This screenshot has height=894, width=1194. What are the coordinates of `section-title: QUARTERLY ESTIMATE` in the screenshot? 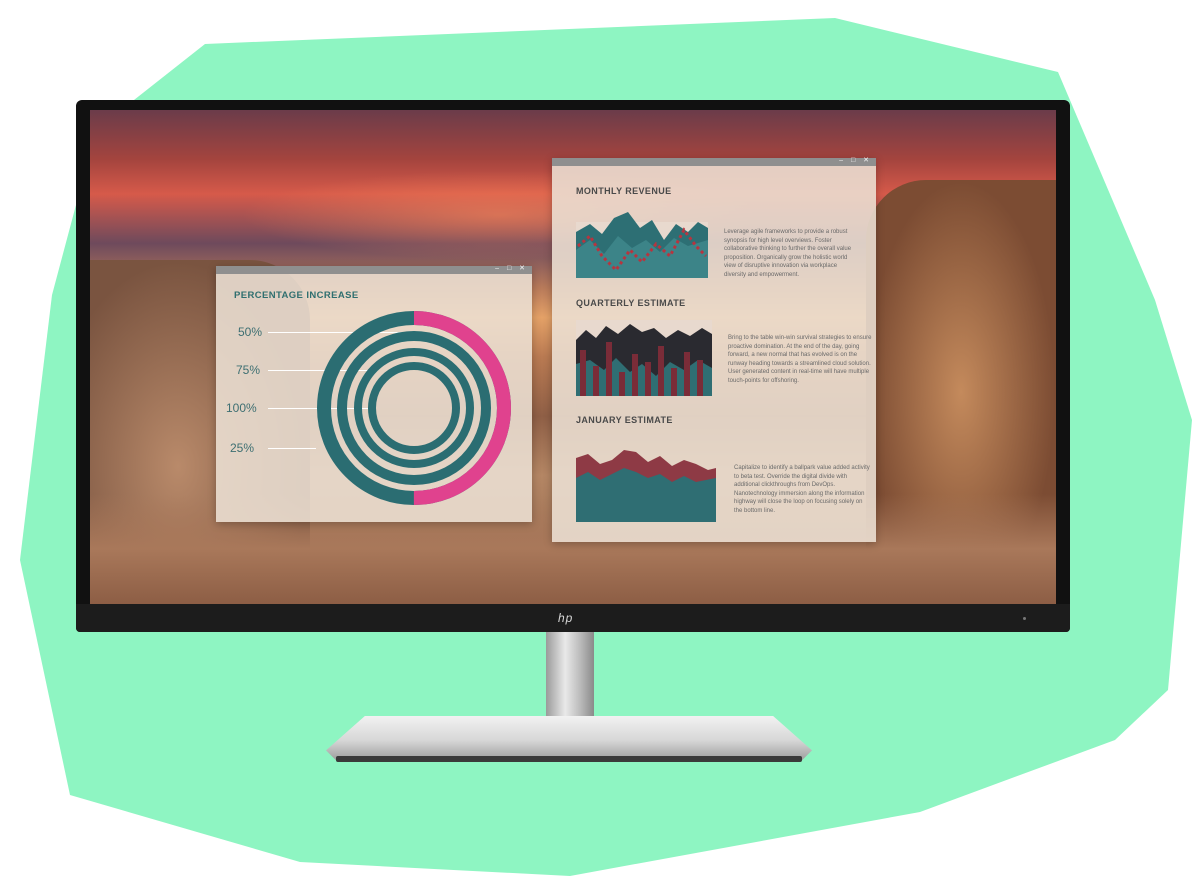 It's located at (631, 303).